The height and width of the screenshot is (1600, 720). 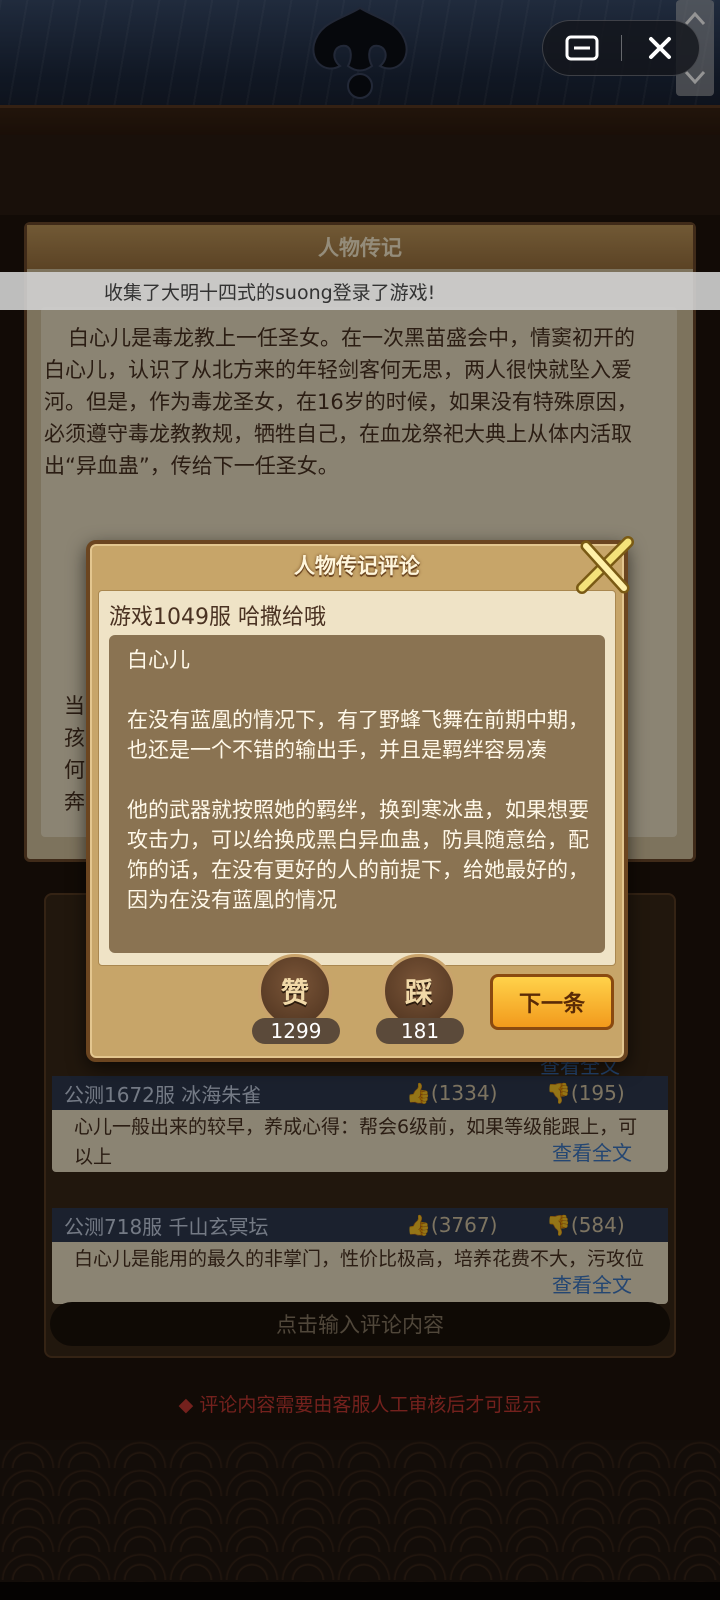 What do you see at coordinates (296, 1031) in the screenshot?
I see `like-count: 1299` at bounding box center [296, 1031].